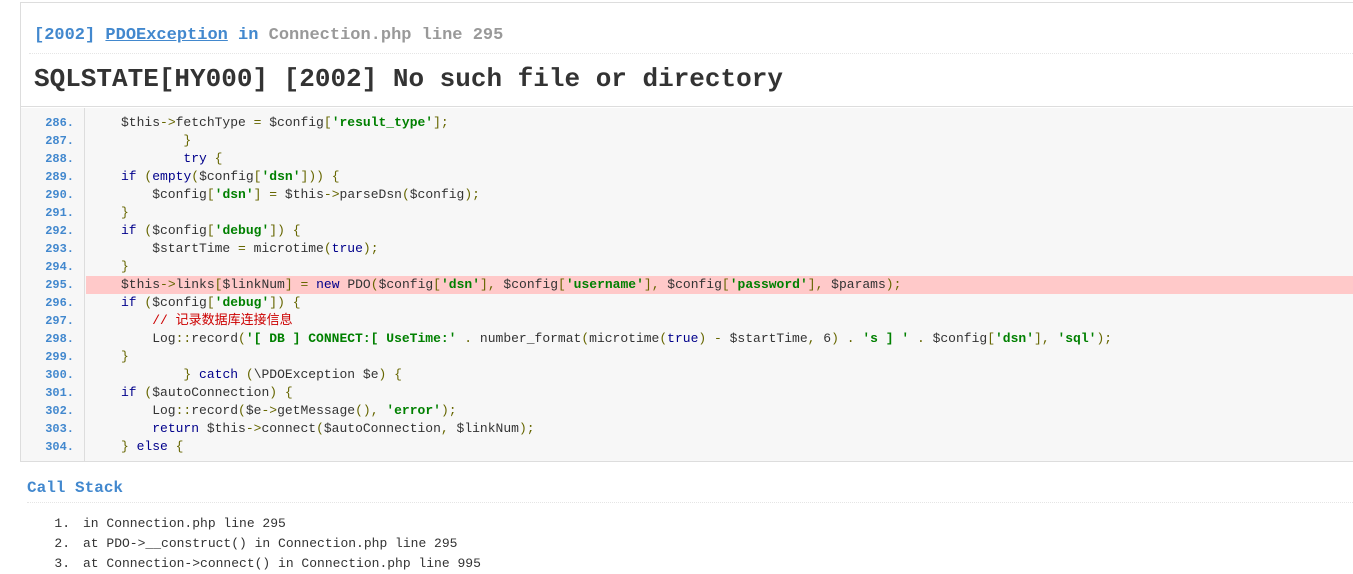 The image size is (1353, 574). I want to click on call-stack-text: in Connection.php line 295, so click(184, 524).